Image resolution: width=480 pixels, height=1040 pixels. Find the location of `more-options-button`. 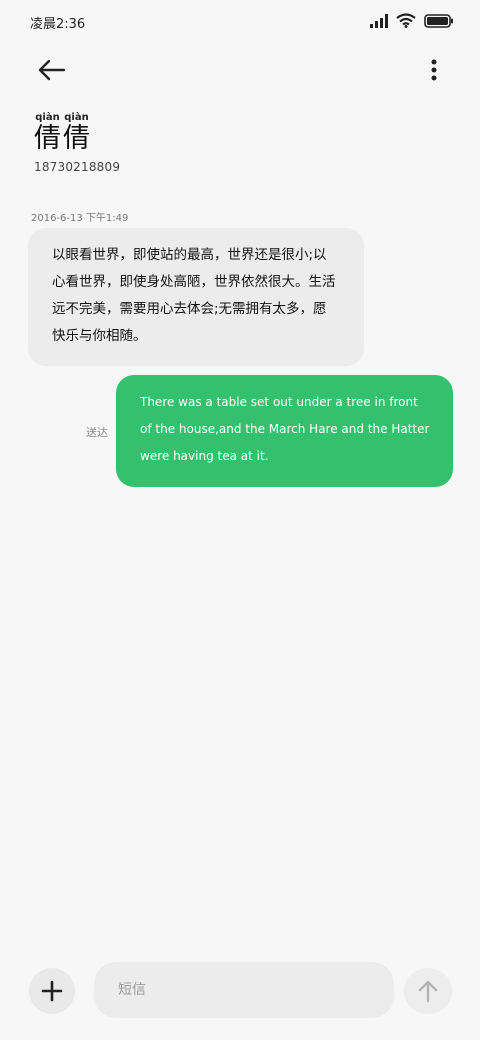

more-options-button is located at coordinates (434, 70).